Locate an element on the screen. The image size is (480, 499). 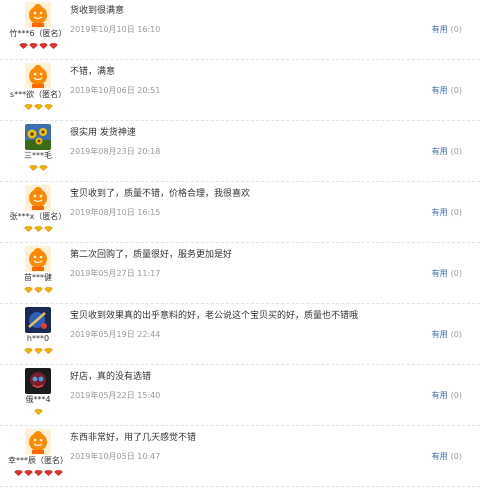
review-item: s***欲（匿名） 不错，满意 2019年10月06日 20:51 有用 (0) is located at coordinates (240, 91).